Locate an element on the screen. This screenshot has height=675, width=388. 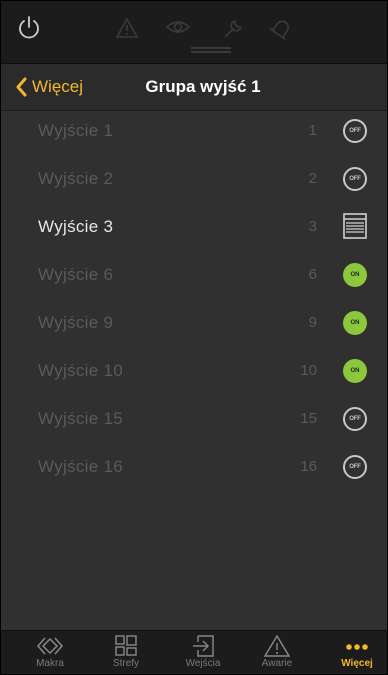
output-number: 3 is located at coordinates (312, 226).